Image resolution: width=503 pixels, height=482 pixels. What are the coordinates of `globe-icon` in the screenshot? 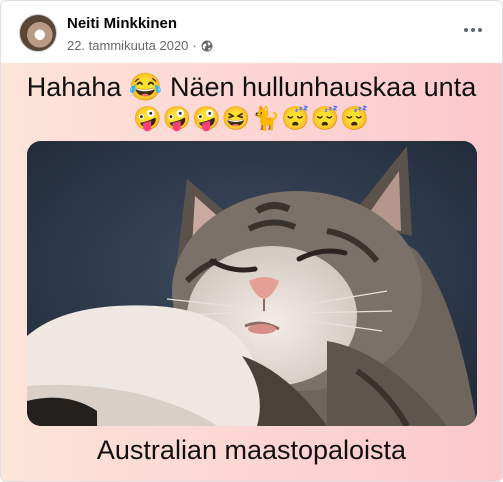 It's located at (207, 46).